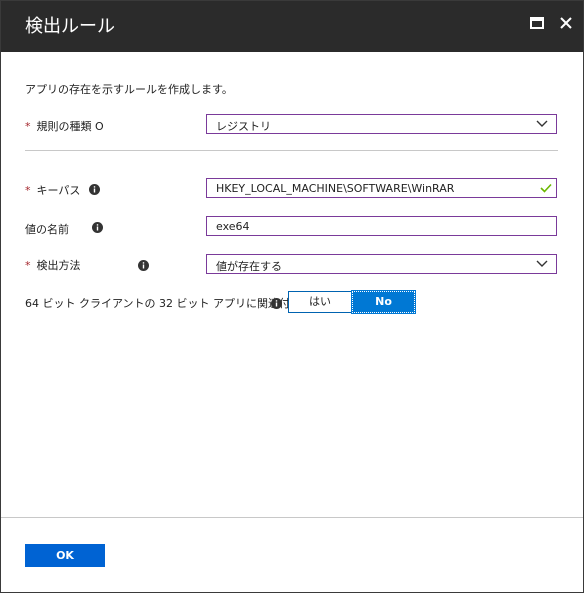 This screenshot has height=593, width=584. Describe the element at coordinates (243, 126) in the screenshot. I see `rule-type-value: レジストリ` at that location.